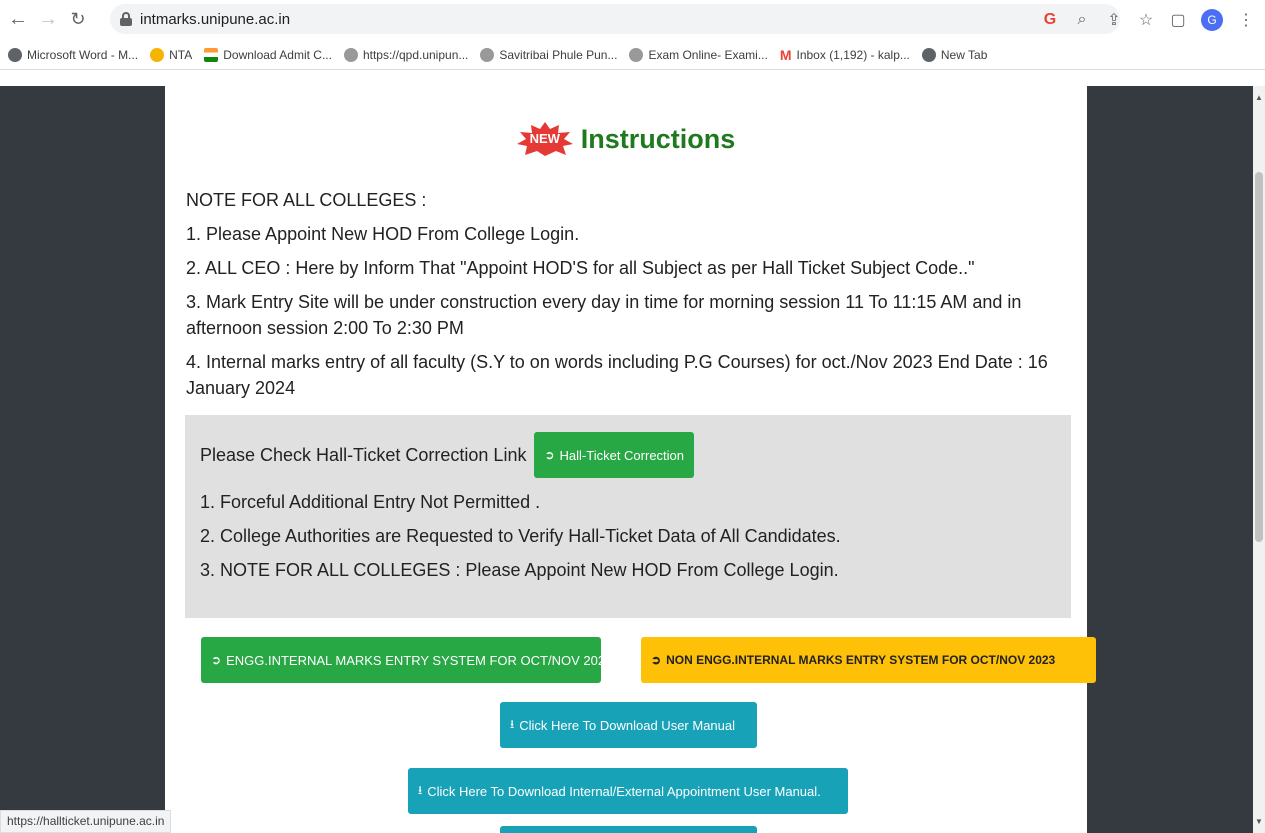 This screenshot has width=1265, height=833. What do you see at coordinates (954, 54) in the screenshot?
I see `bookmark-item: New Tab` at bounding box center [954, 54].